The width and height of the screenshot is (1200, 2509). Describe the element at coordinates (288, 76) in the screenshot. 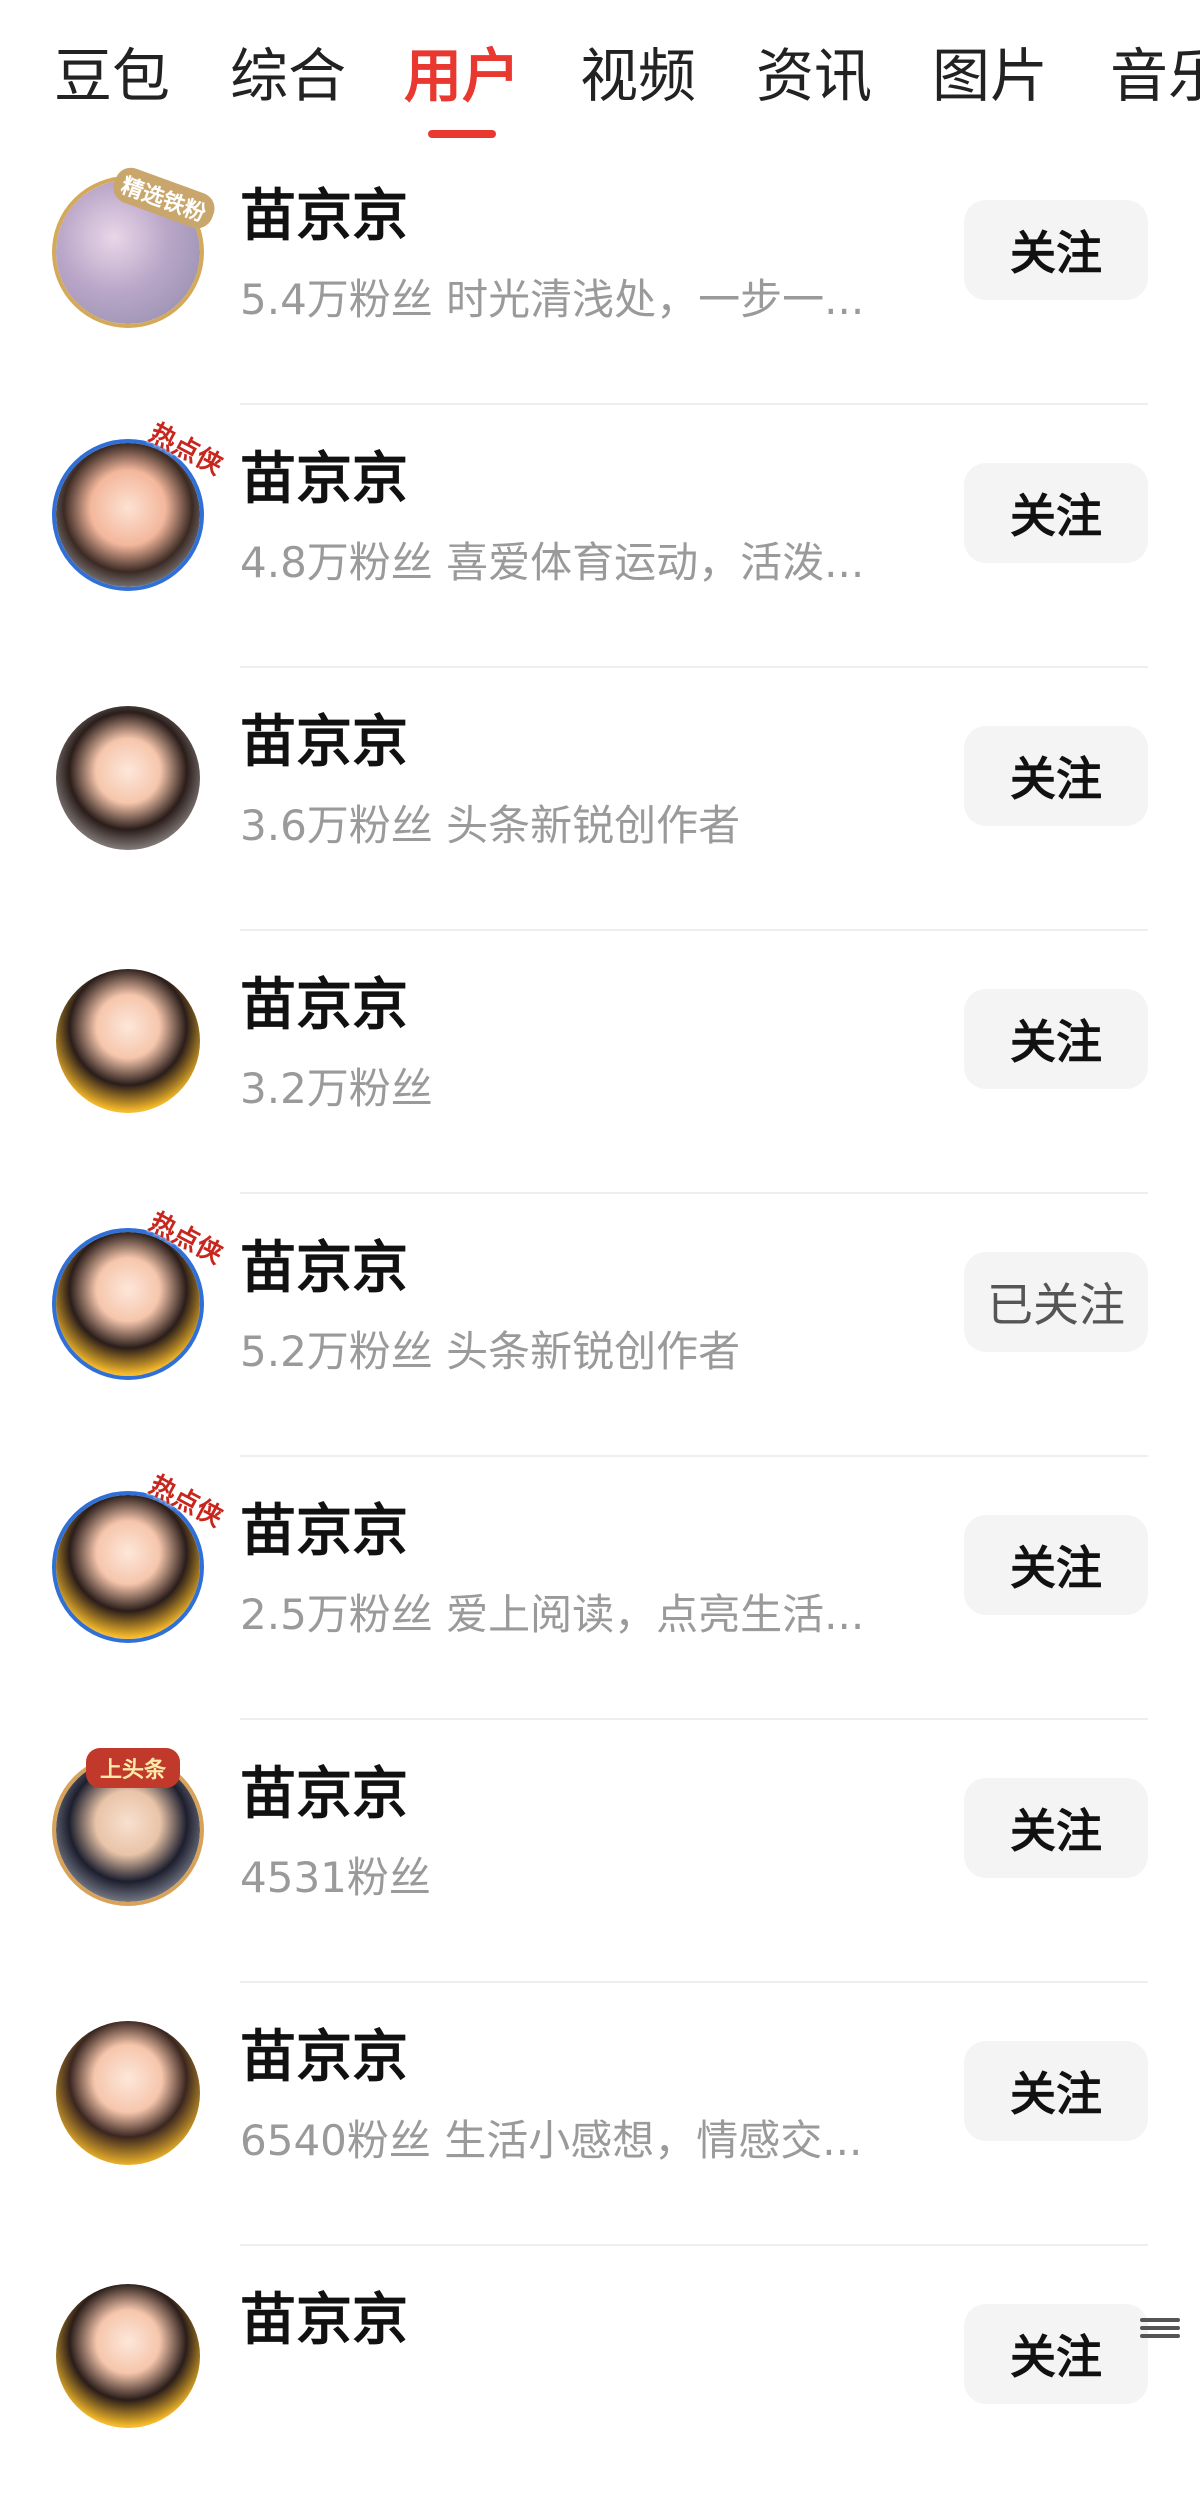

I see `tab-general: 综合` at that location.